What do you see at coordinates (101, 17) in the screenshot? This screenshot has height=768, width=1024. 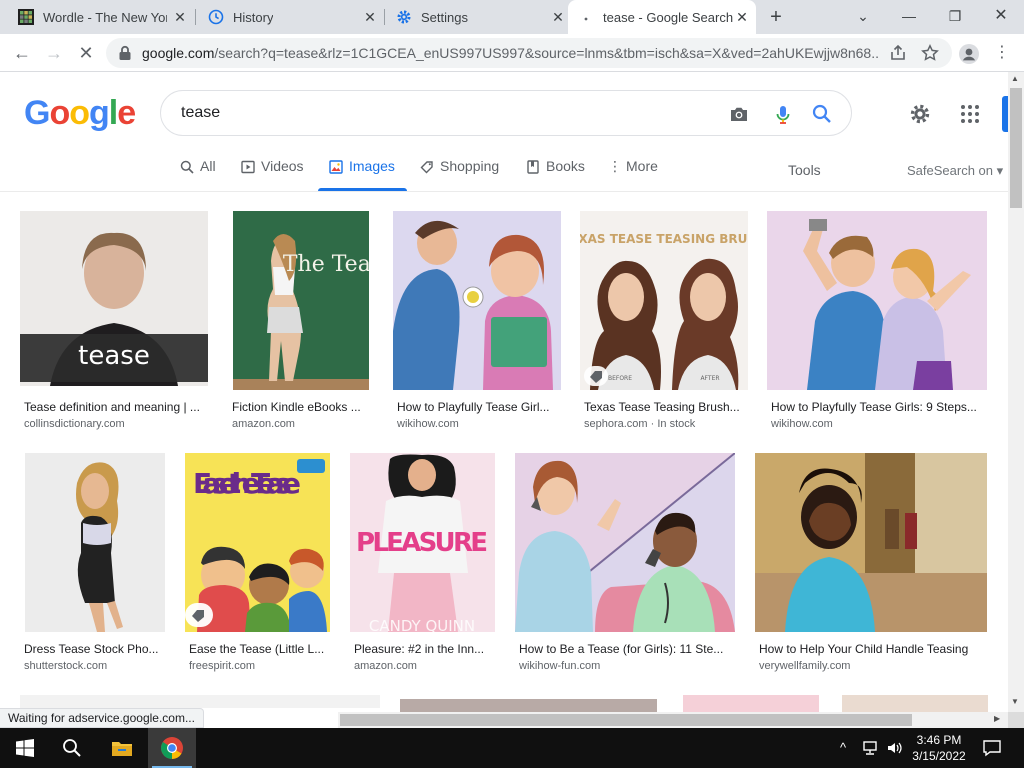 I see `tab-wordle: Wordle - The New York Times ✕` at bounding box center [101, 17].